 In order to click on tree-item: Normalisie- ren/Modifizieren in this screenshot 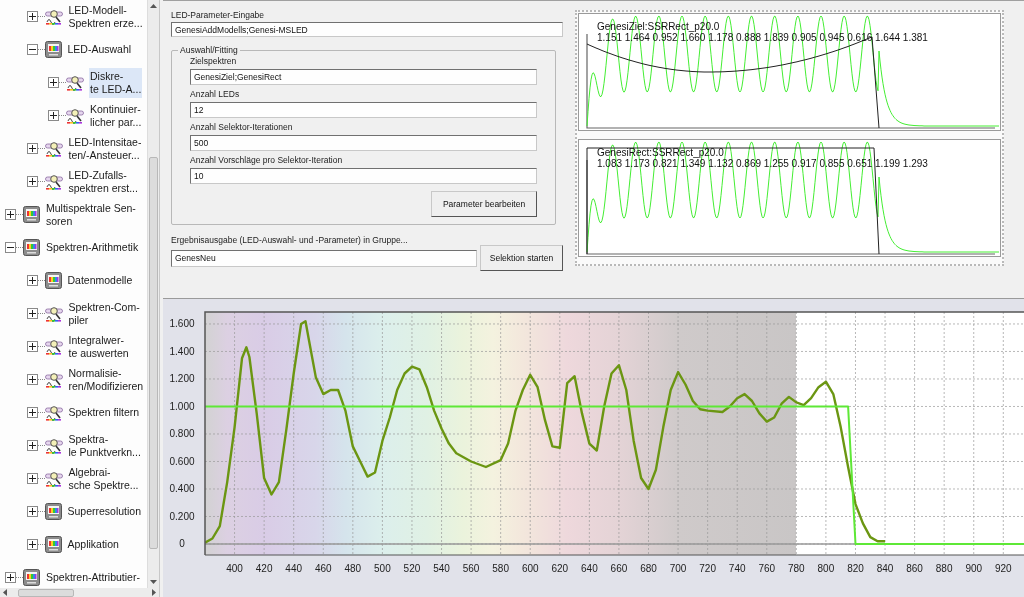, I will do `click(106, 379)`.